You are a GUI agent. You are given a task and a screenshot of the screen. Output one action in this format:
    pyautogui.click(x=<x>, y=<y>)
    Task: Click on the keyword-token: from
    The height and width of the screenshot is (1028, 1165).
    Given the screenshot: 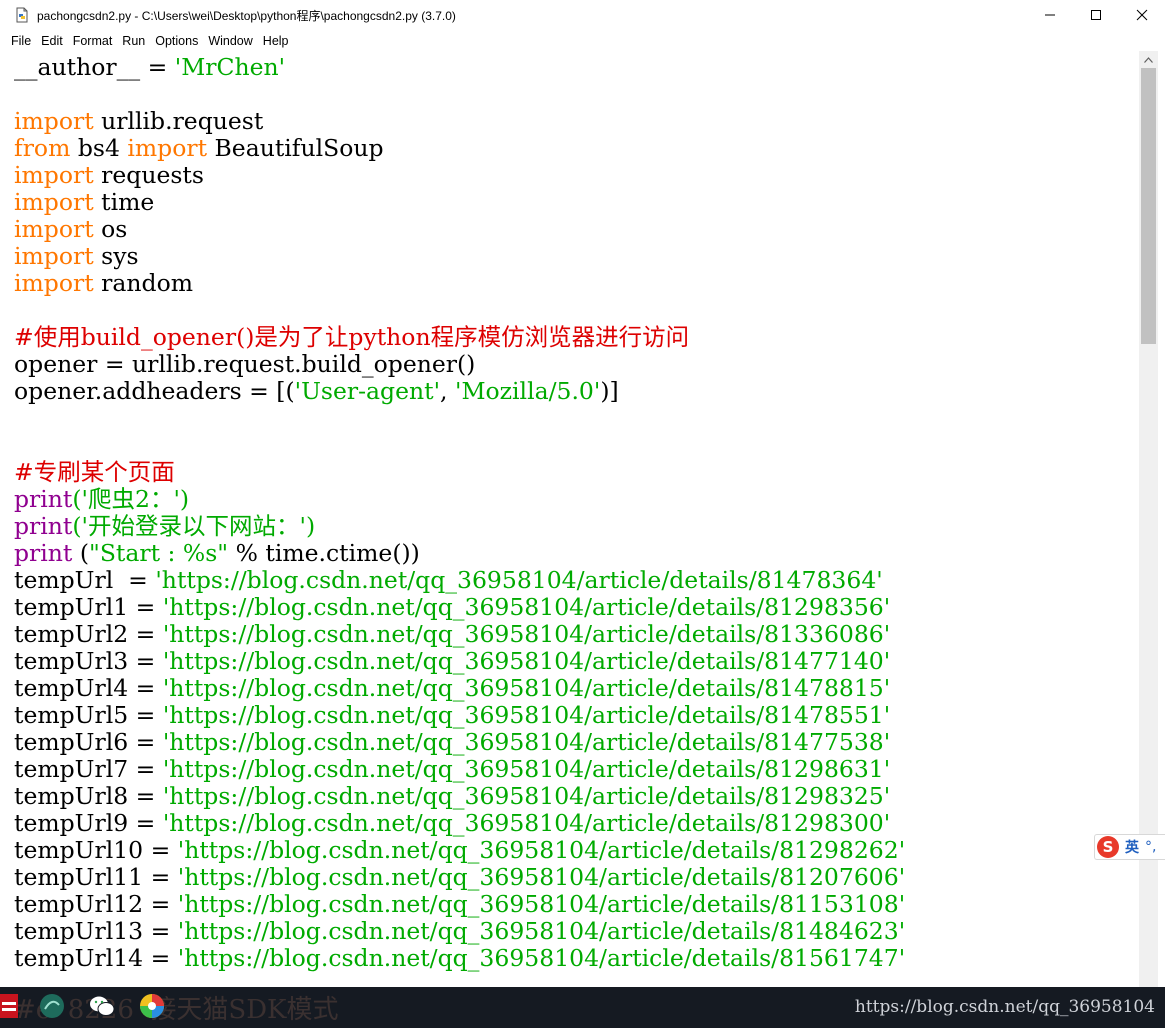 What is the action you would take?
    pyautogui.click(x=42, y=148)
    